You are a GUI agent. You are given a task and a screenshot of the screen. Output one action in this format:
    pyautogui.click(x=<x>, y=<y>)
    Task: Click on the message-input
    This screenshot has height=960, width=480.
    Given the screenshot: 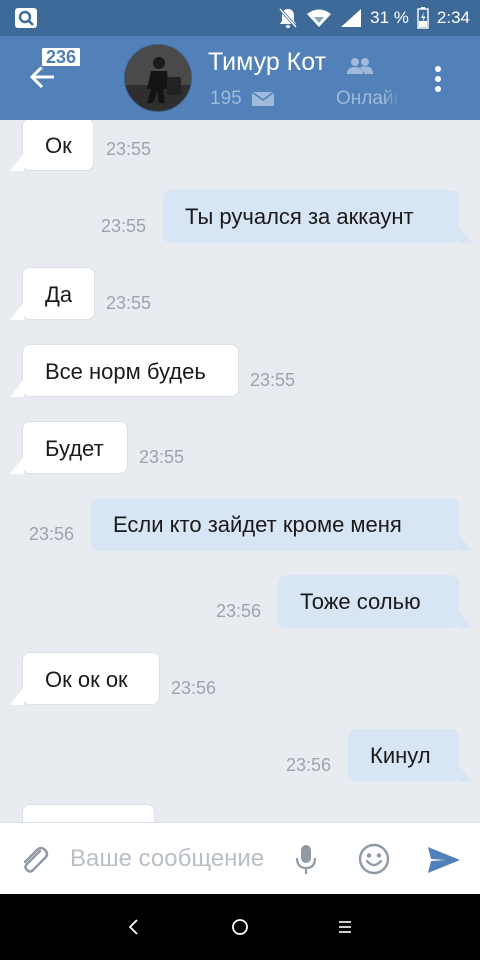 What is the action you would take?
    pyautogui.click(x=173, y=859)
    